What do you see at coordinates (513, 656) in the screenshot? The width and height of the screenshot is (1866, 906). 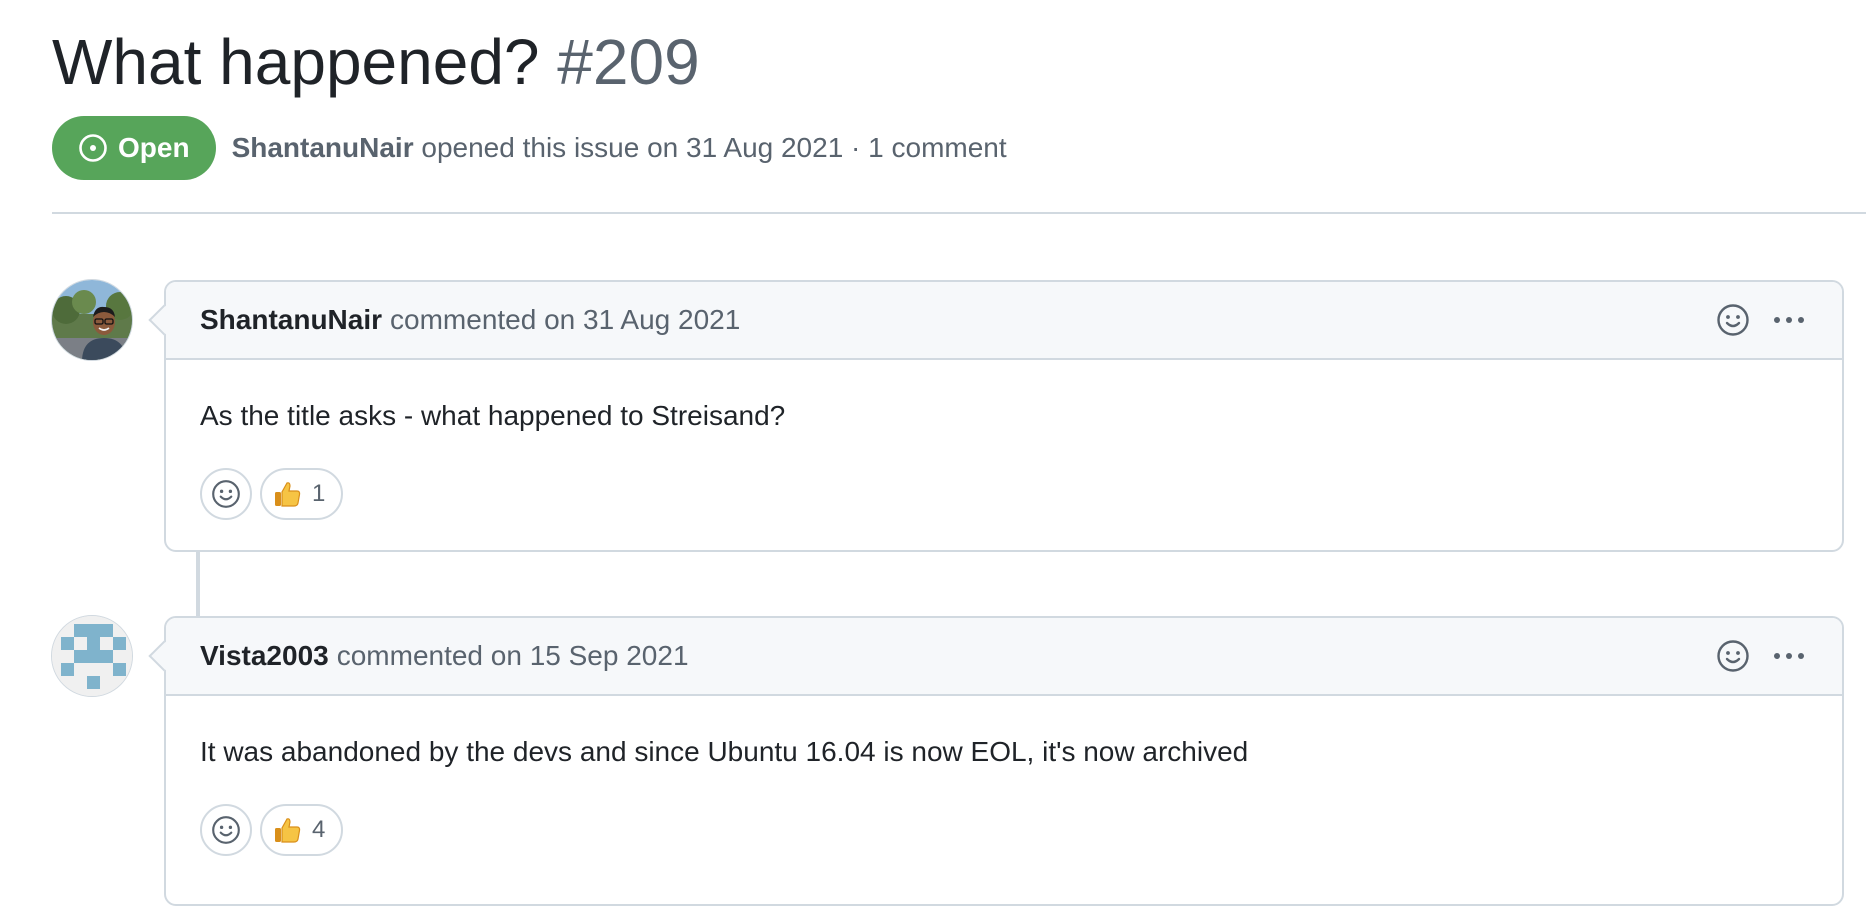 I see `comment-timestamp: commented on 15 Sep 2021` at bounding box center [513, 656].